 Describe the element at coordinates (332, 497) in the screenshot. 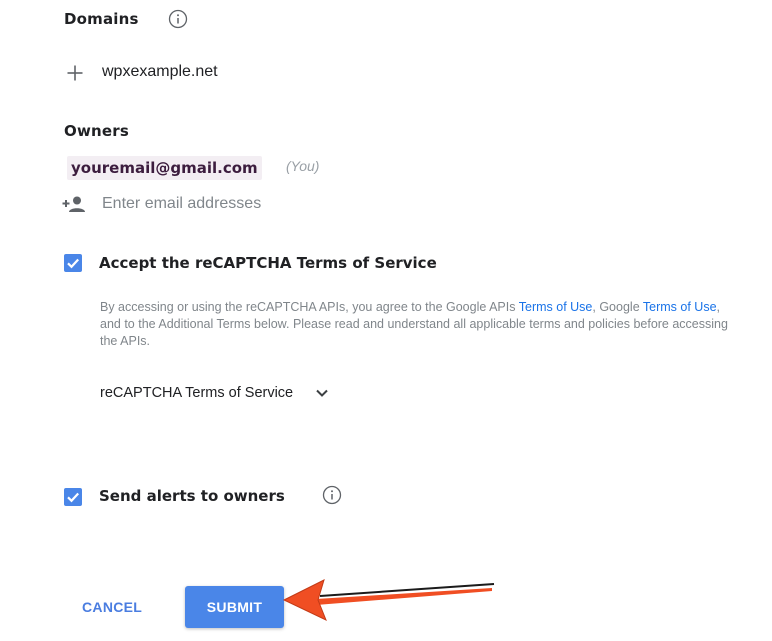

I see `alerts-info-icon` at that location.